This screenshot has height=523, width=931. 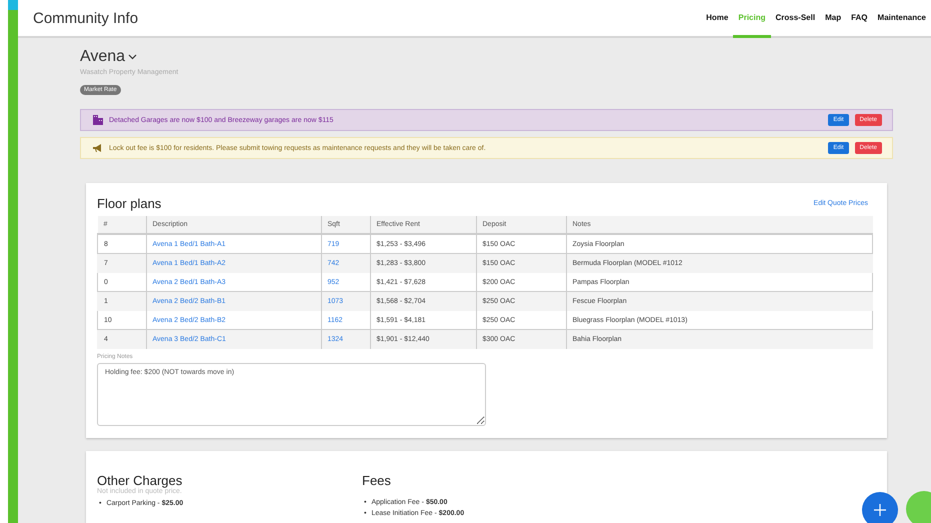 I want to click on plus-icon, so click(x=880, y=510).